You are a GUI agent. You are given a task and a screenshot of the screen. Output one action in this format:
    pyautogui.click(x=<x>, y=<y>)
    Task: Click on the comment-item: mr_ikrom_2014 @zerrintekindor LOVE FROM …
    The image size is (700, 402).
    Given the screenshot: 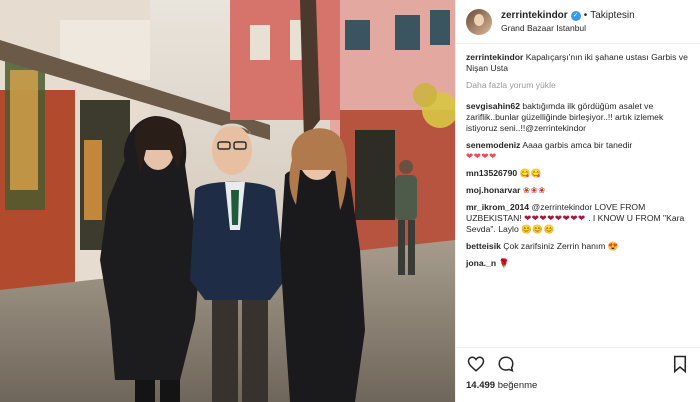 What is the action you would take?
    pyautogui.click(x=578, y=218)
    